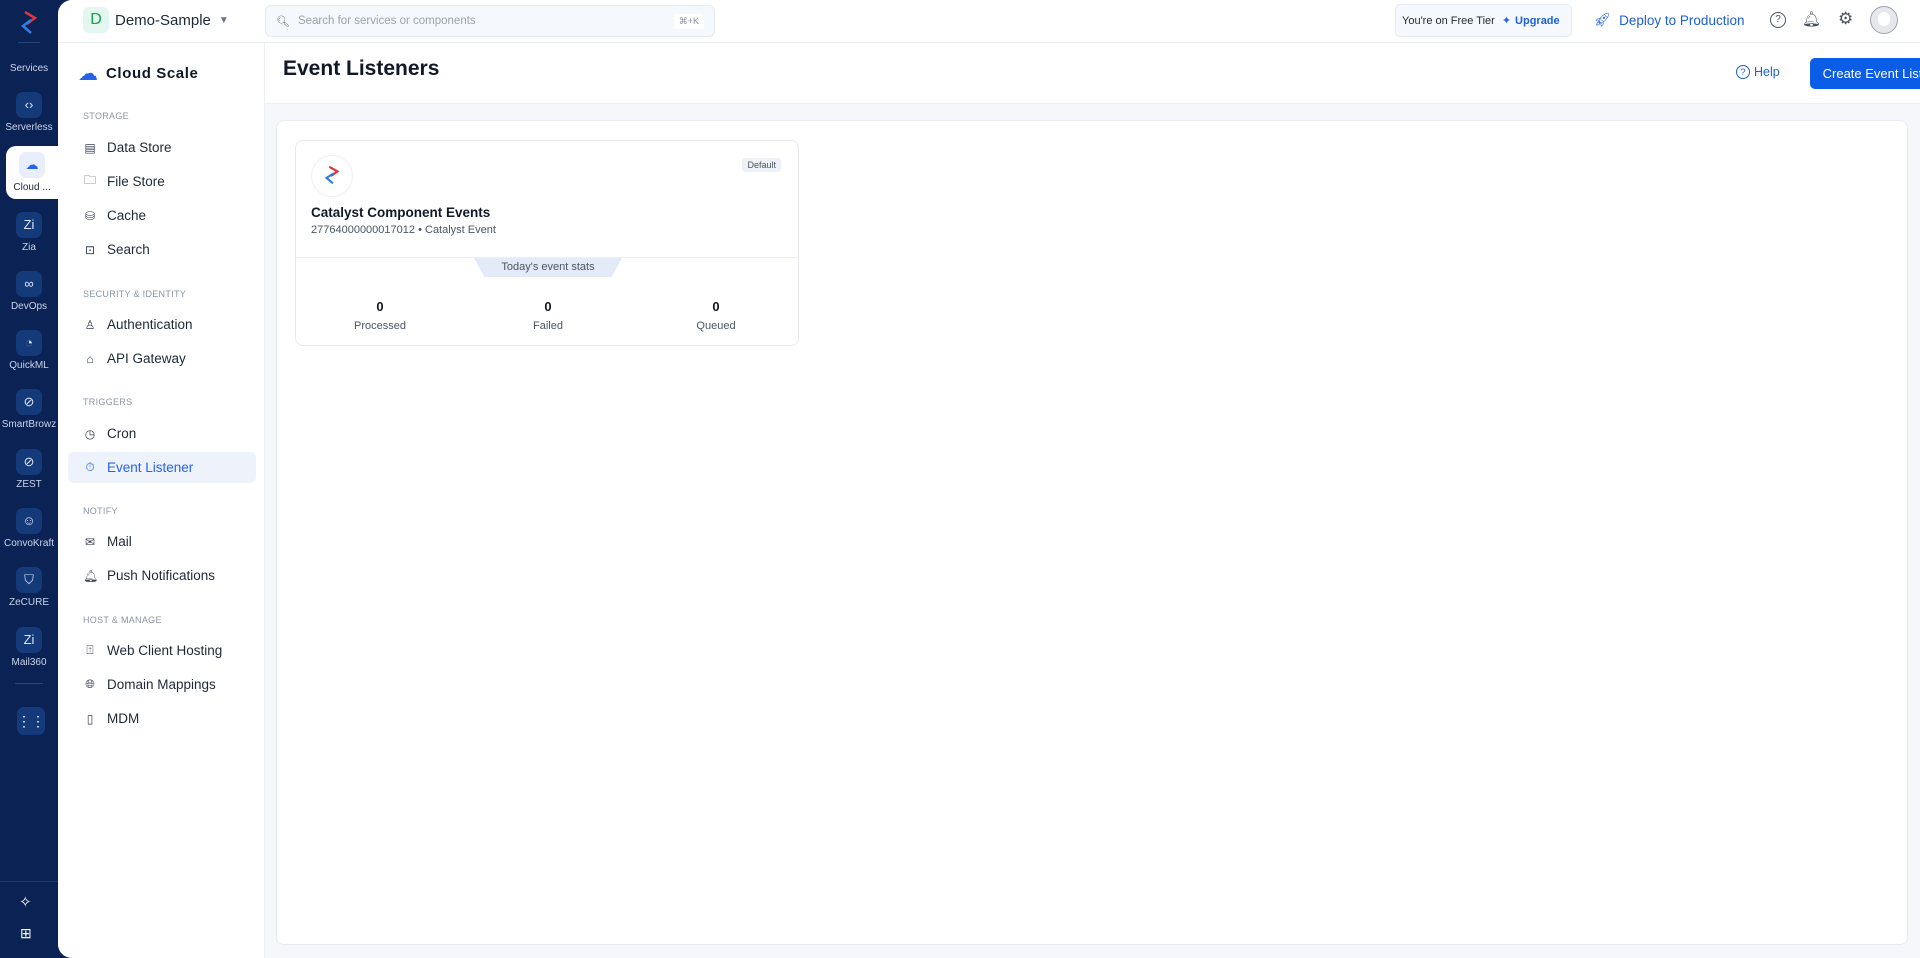 The width and height of the screenshot is (1920, 958). What do you see at coordinates (1845, 19) in the screenshot?
I see `settings-gear-icon: ⚙` at bounding box center [1845, 19].